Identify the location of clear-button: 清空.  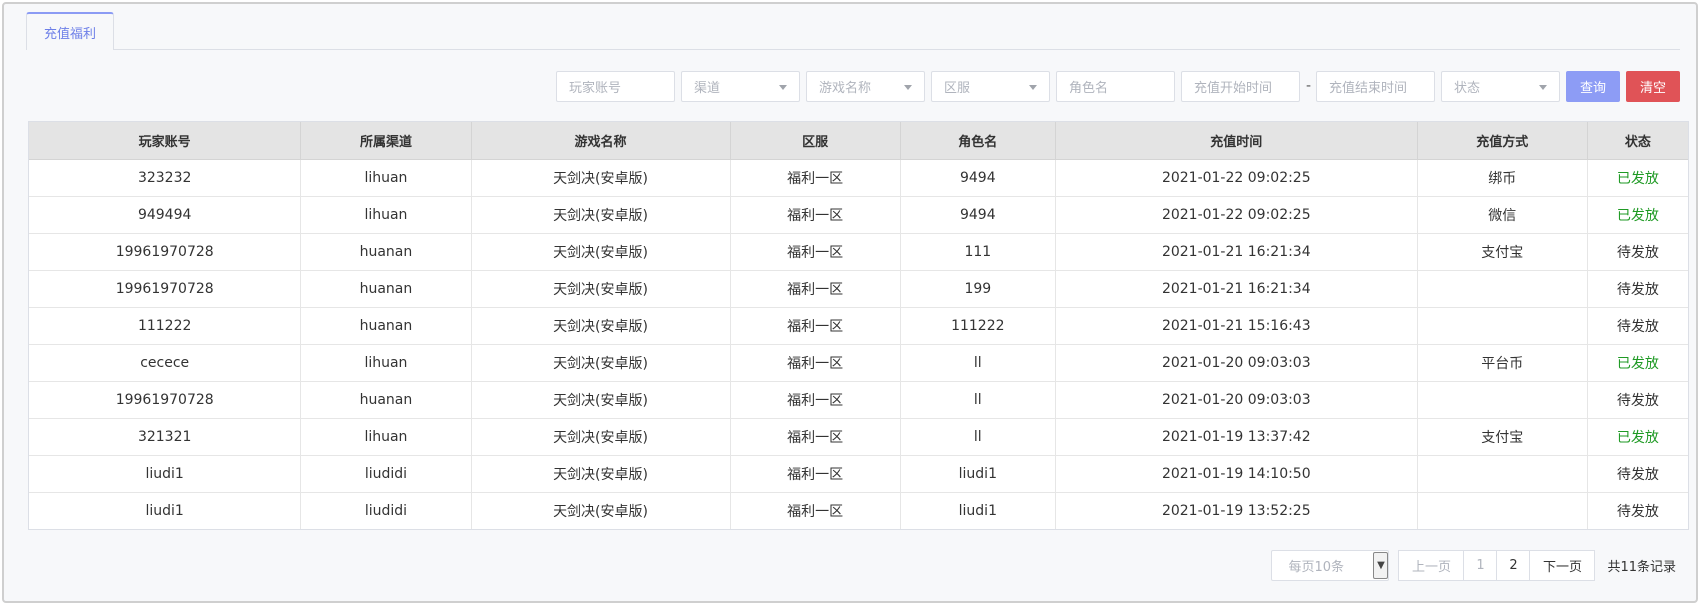
(1653, 86).